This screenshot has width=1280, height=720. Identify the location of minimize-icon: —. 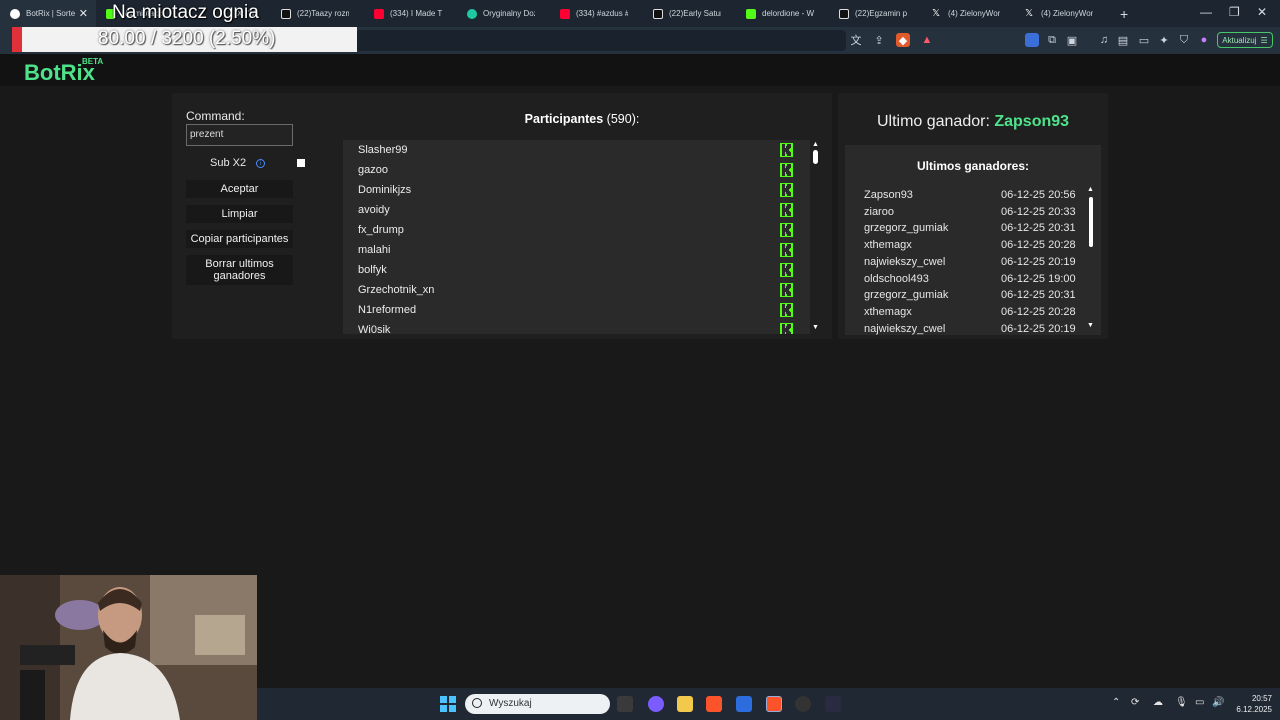
(1206, 12).